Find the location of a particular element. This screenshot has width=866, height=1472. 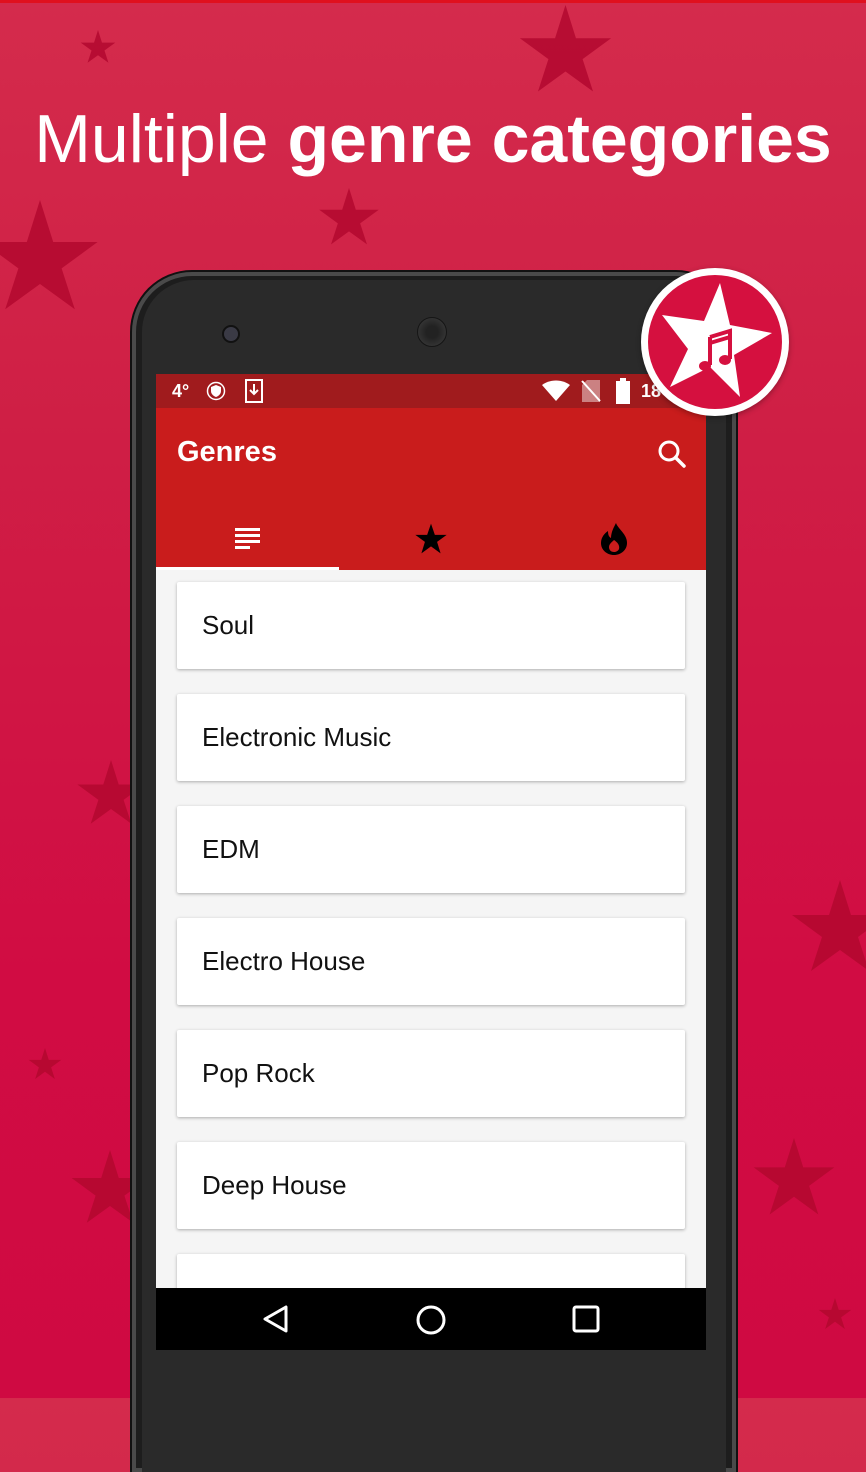

headline-bold: genre categories is located at coordinates (559, 139).